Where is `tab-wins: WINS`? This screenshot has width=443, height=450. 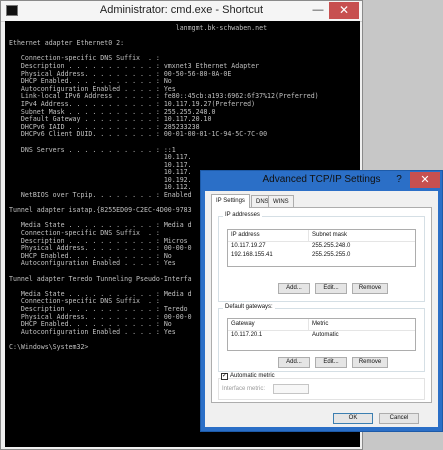
tab-wins: WINS is located at coordinates (281, 201).